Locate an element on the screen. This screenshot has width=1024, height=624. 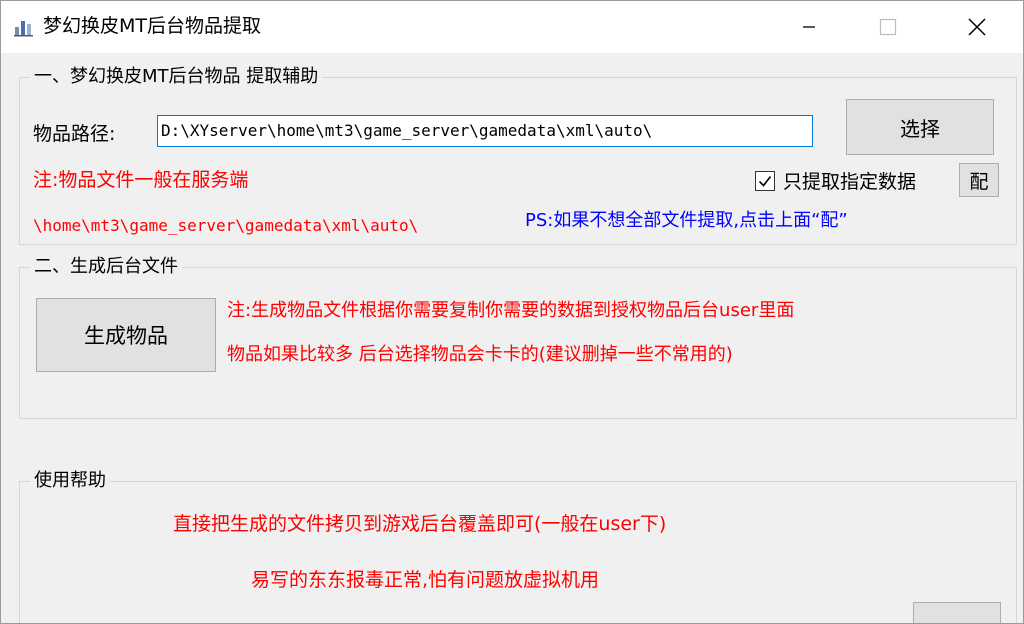
generate-items-button-label: 生成物品 is located at coordinates (126, 336).